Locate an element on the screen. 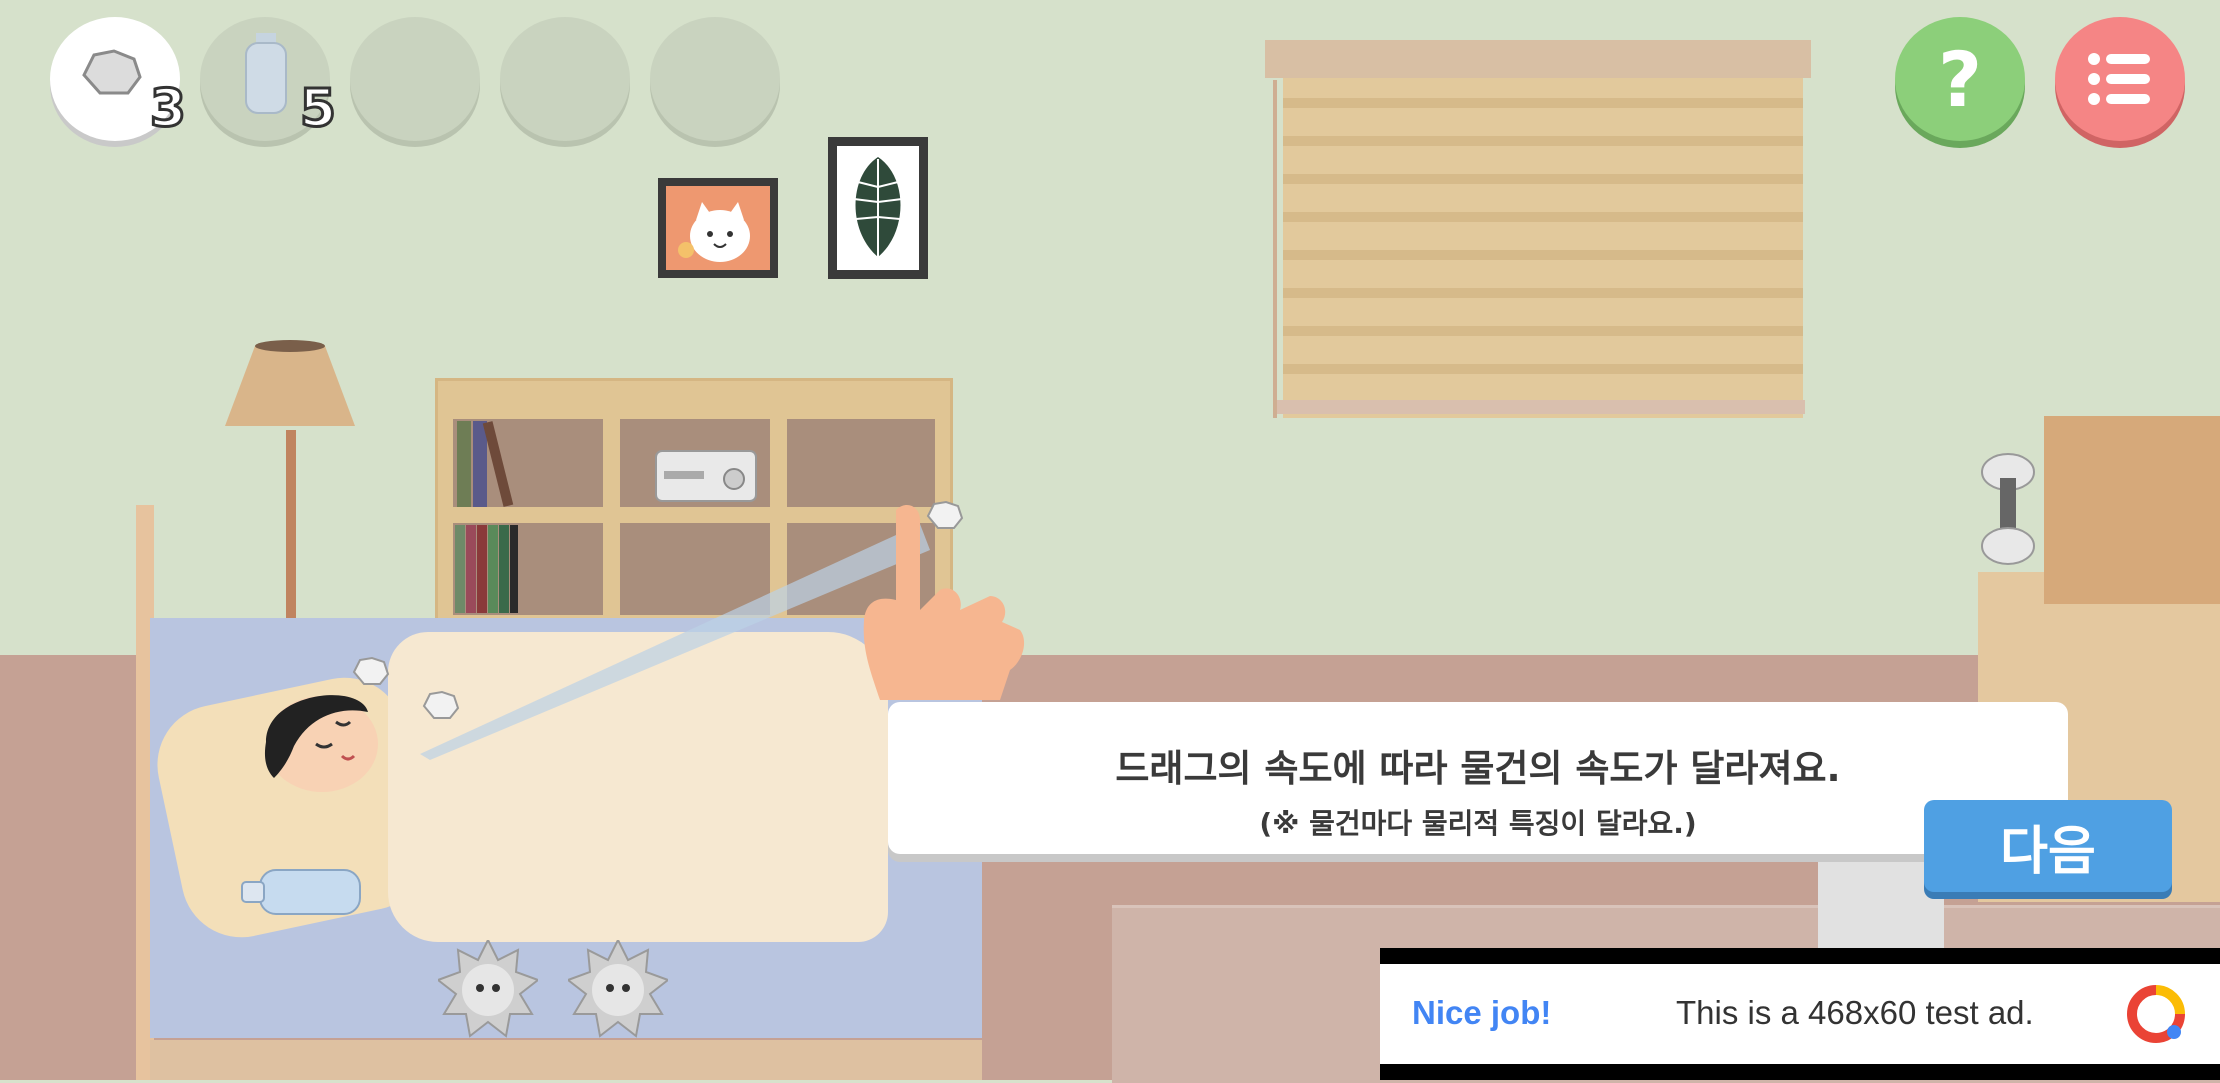 The image size is (2220, 1083). leaf-picture-frame is located at coordinates (878, 208).